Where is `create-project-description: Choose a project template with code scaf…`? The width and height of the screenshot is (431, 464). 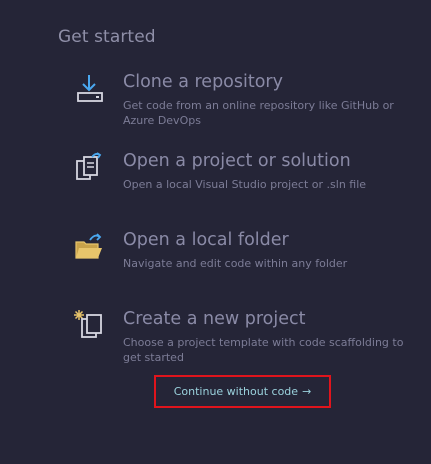
create-project-description: Choose a project template with code scaf… is located at coordinates (263, 350).